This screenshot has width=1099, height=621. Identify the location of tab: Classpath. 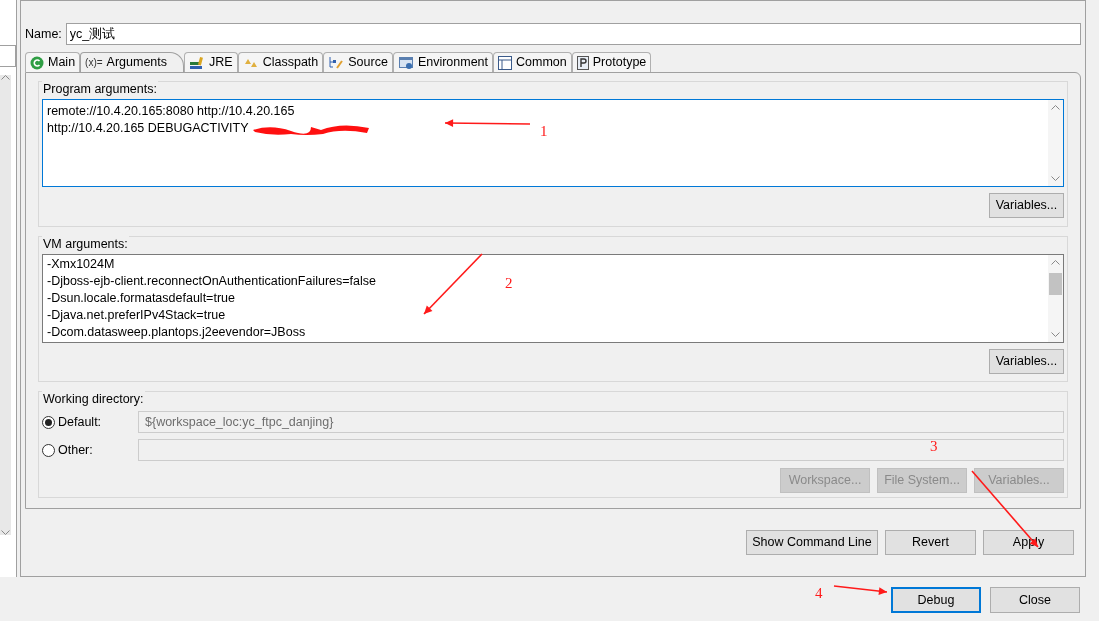
(280, 62).